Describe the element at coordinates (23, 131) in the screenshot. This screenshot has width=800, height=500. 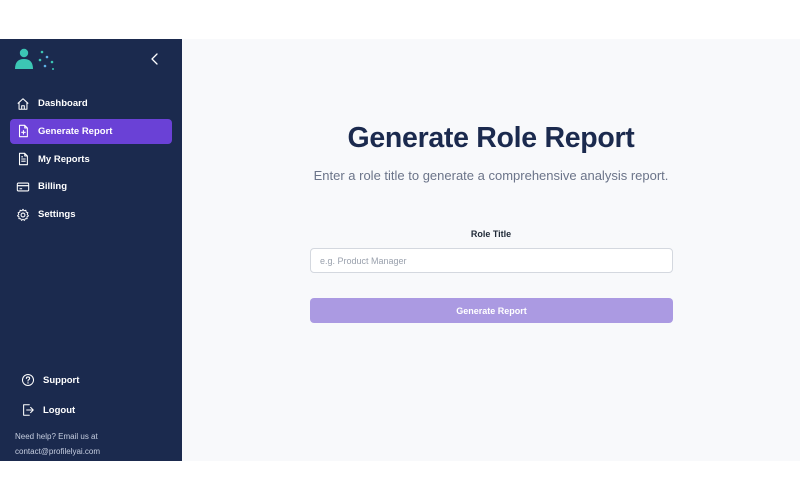
I see `file-plus-icon` at that location.